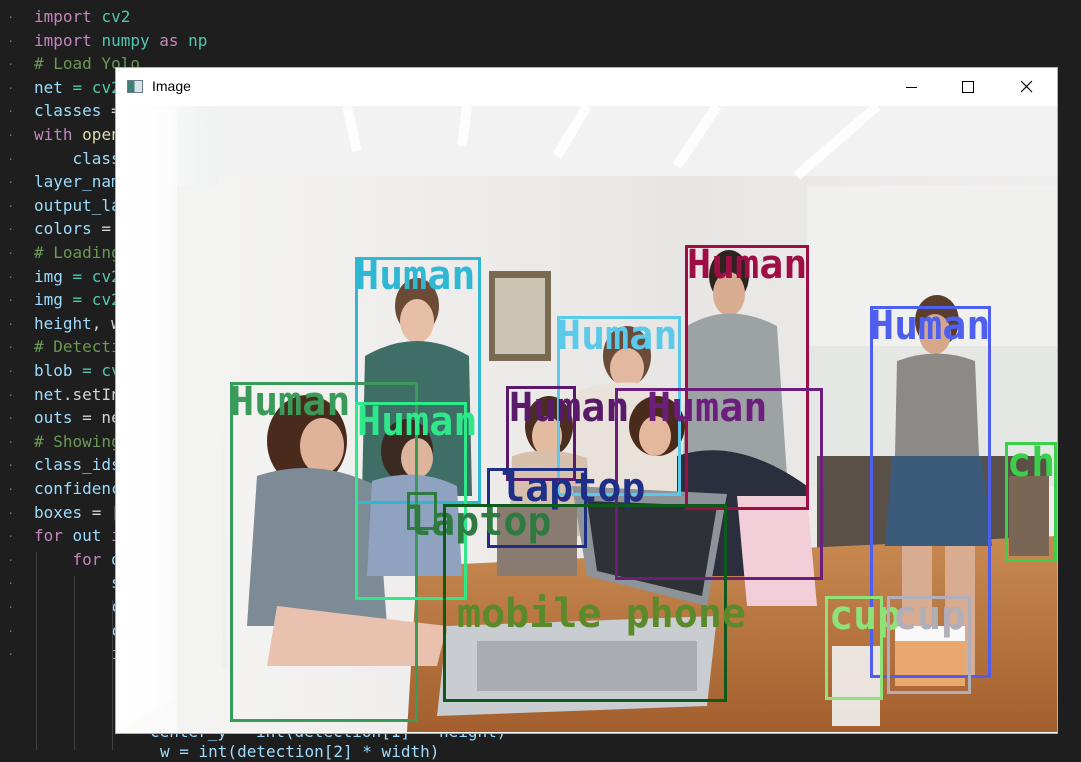  I want to click on code-line: height, w, so click(77, 324).